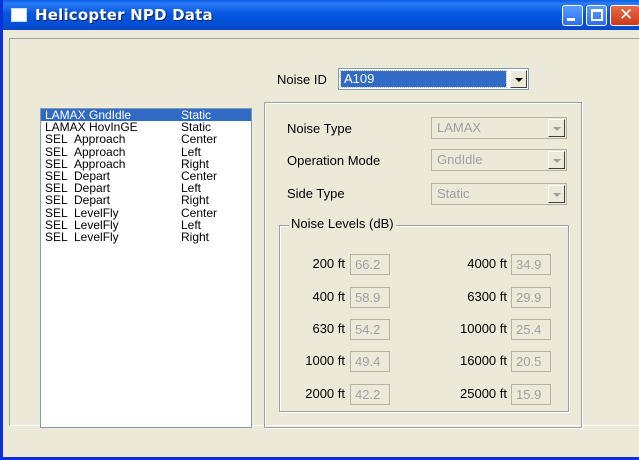  What do you see at coordinates (460, 159) in the screenshot?
I see `operation-mode-value: GndIdle` at bounding box center [460, 159].